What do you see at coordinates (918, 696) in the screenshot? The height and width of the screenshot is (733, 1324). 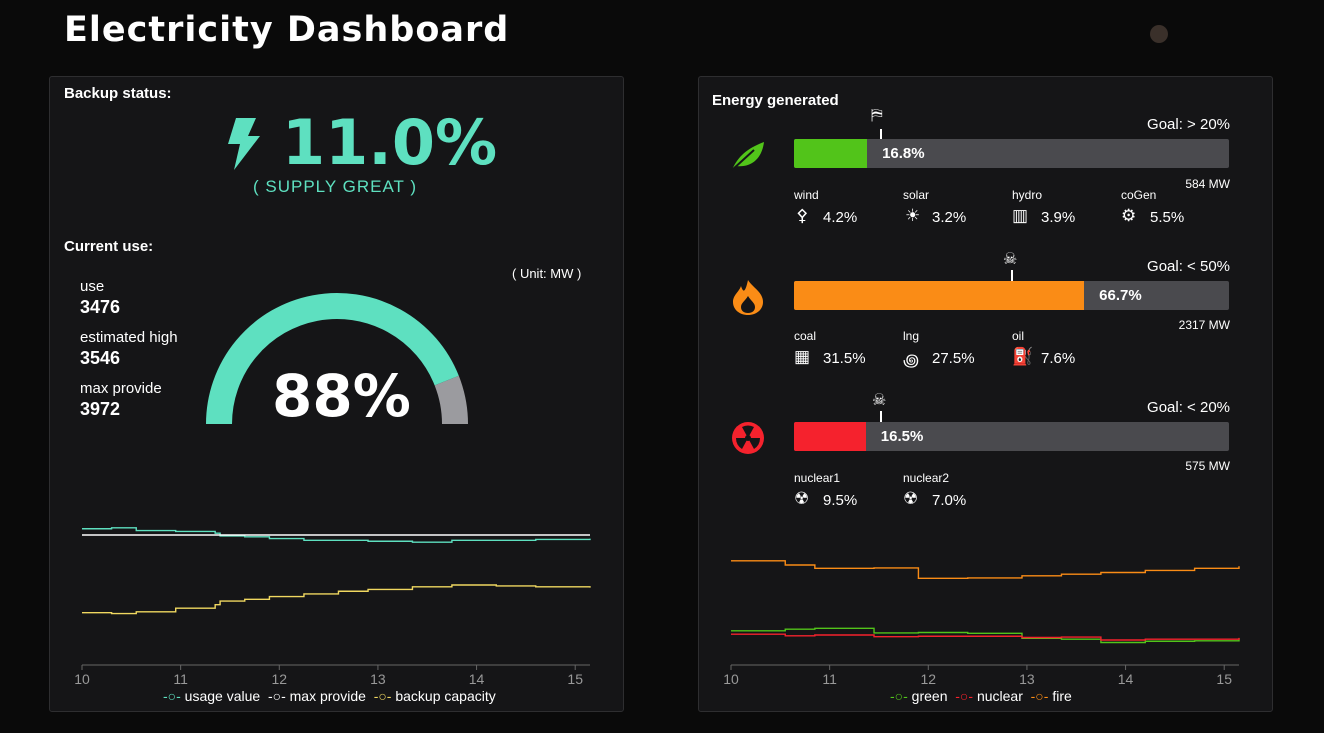 I see `legend-green: -○- green` at bounding box center [918, 696].